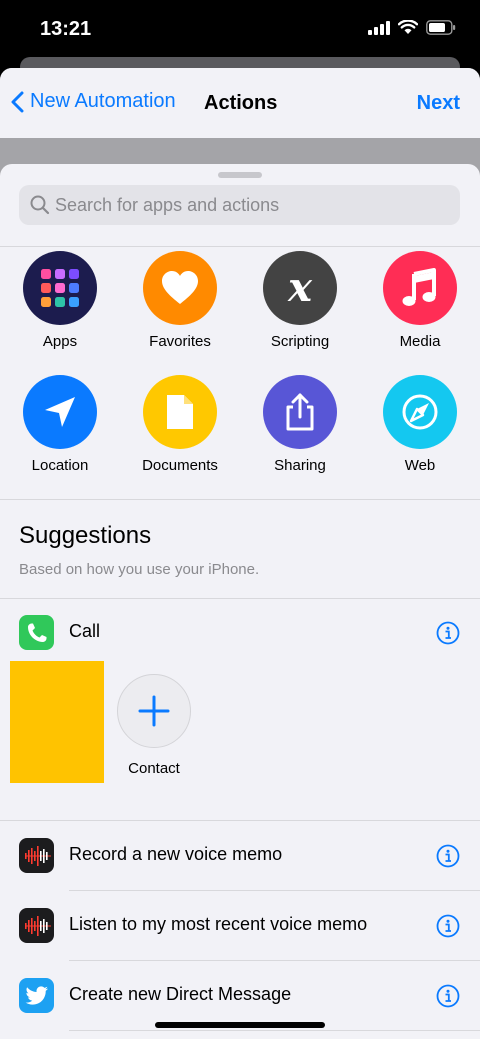  I want to click on search-input, so click(245, 205).